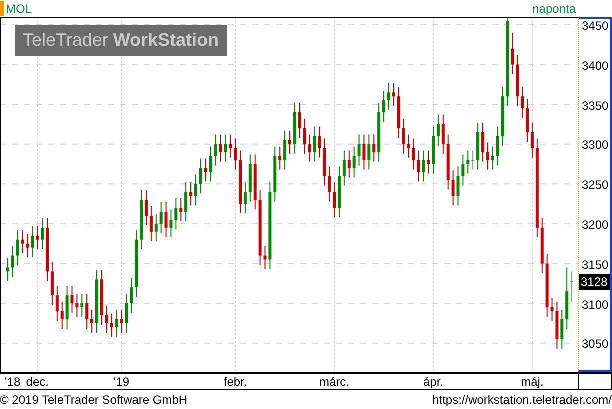  Describe the element at coordinates (595, 265) in the screenshot. I see `axis-label: 3150` at that location.